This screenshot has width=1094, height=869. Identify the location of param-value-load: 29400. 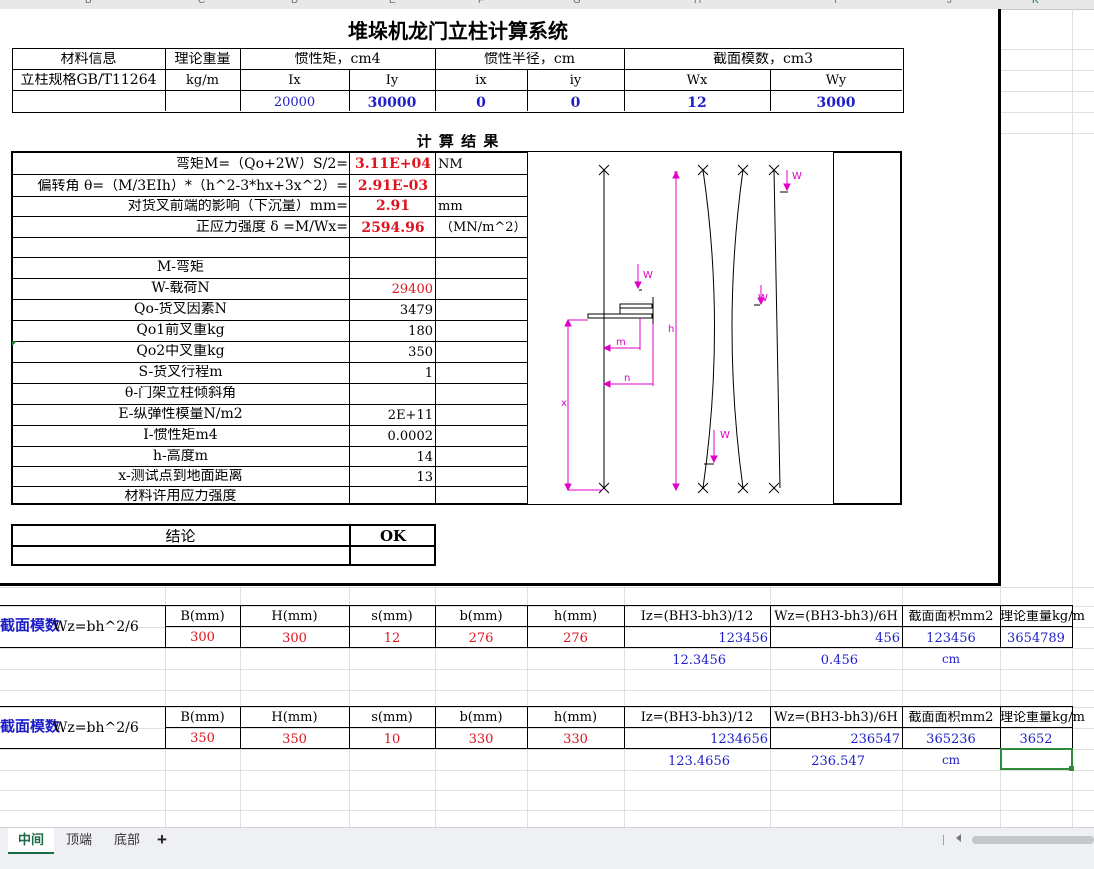
(391, 289).